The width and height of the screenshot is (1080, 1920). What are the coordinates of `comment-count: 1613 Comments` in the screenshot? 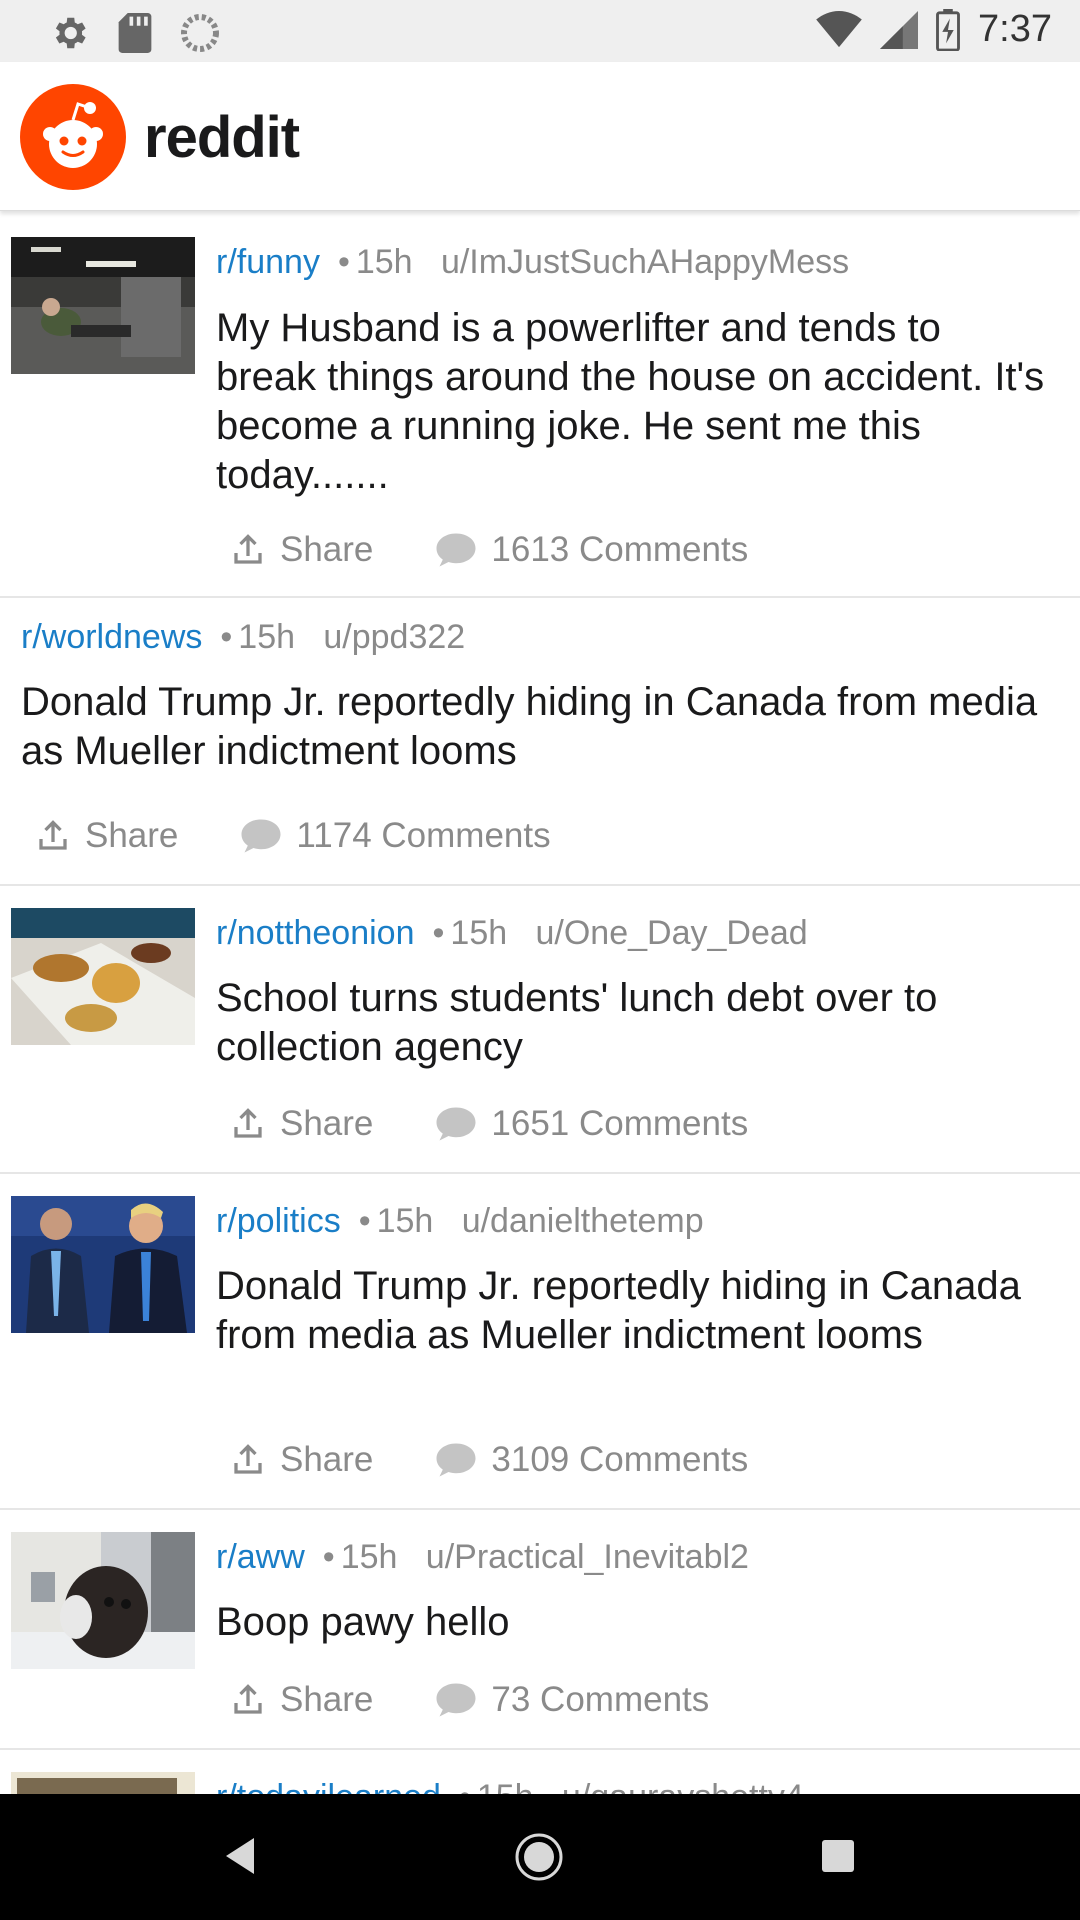 It's located at (620, 549).